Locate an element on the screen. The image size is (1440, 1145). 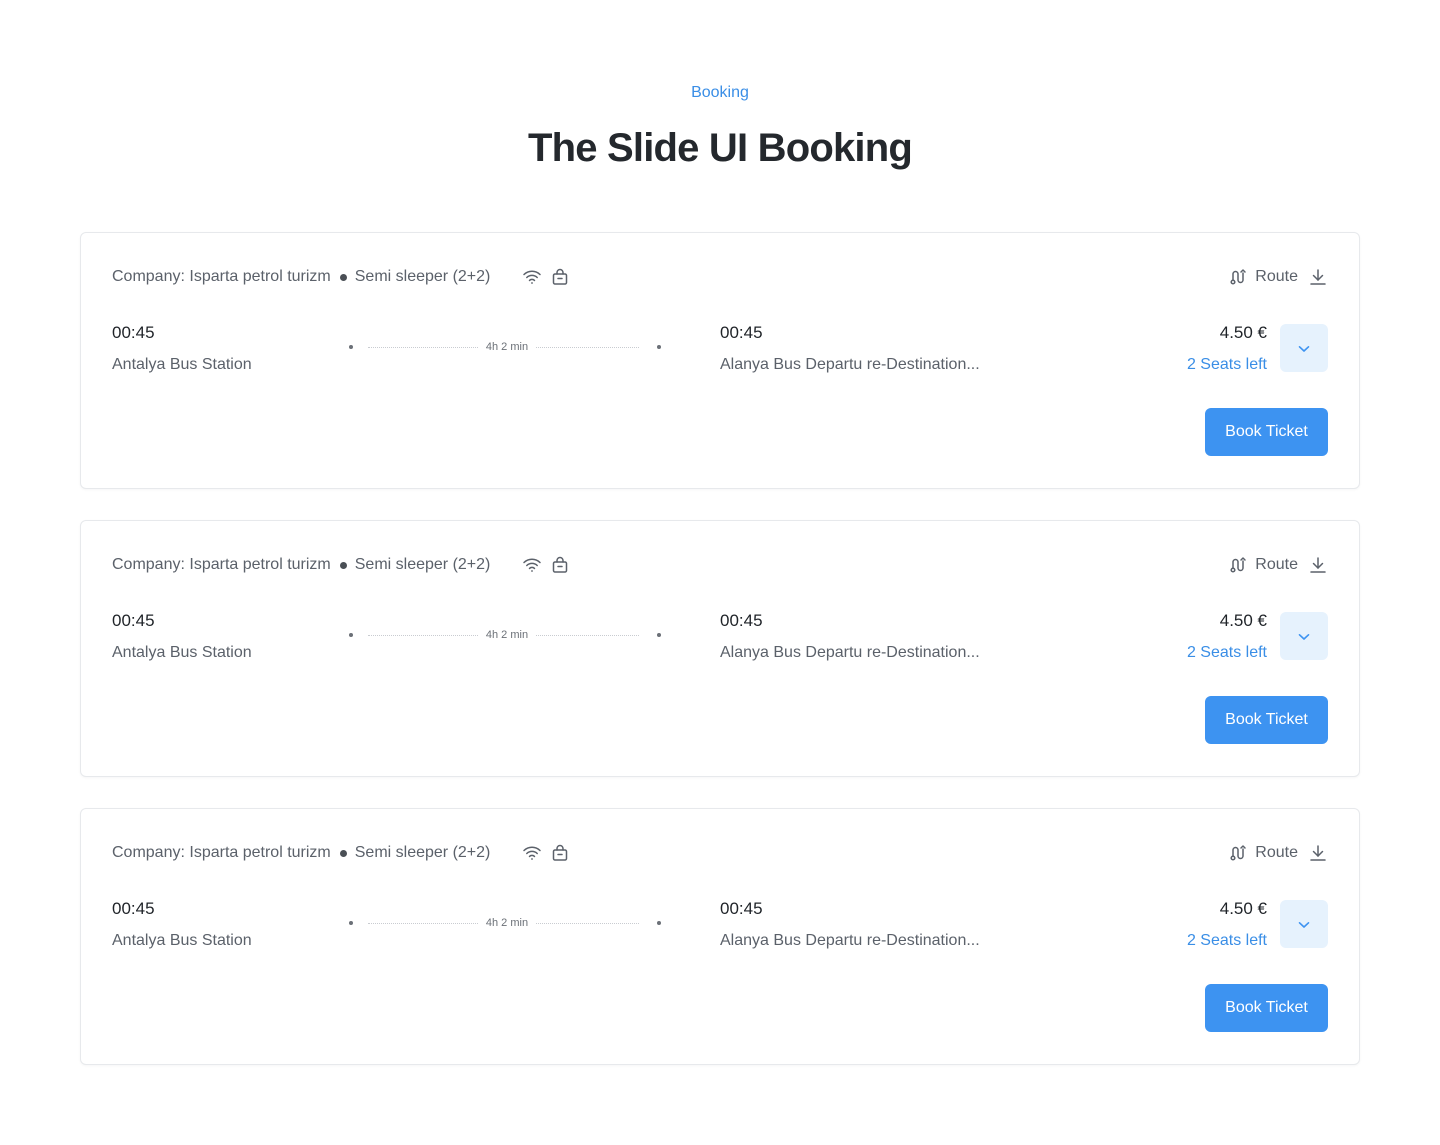
section-eyebrow: Booking is located at coordinates (720, 92).